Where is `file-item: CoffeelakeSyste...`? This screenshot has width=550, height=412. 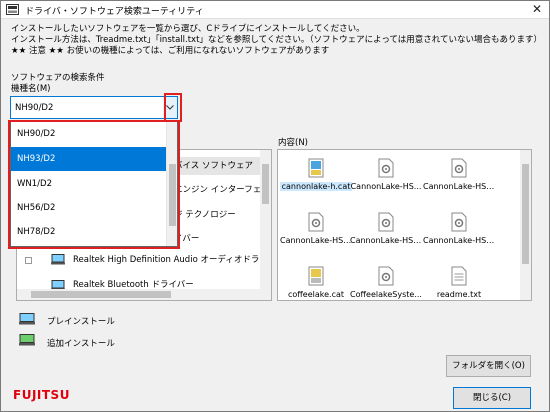 file-item: CoffeelakeSyste... is located at coordinates (386, 282).